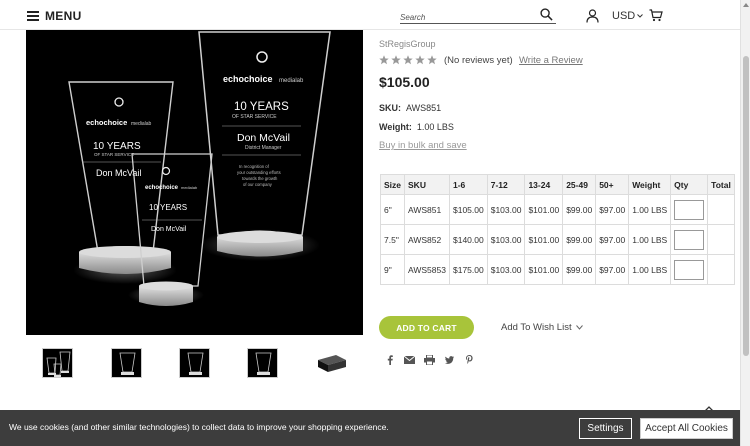  What do you see at coordinates (263, 138) in the screenshot?
I see `artwork-name: Don McVail` at bounding box center [263, 138].